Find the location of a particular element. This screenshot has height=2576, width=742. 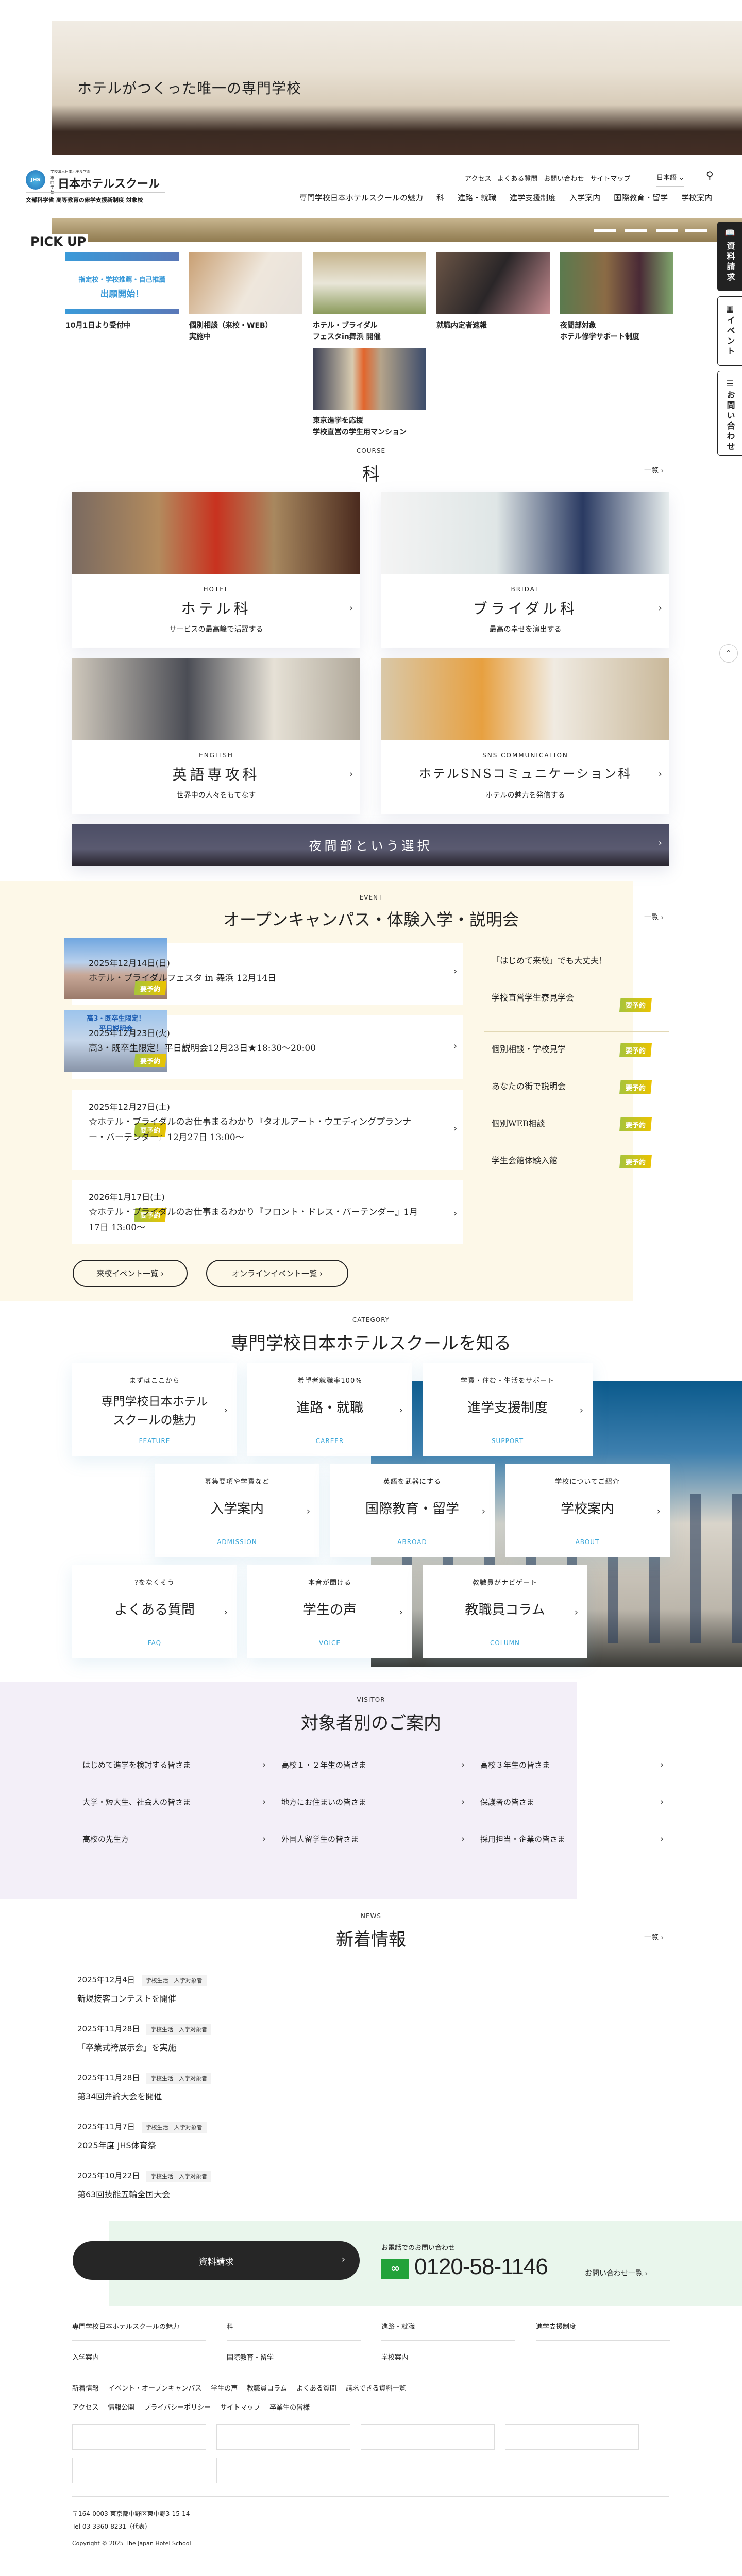

visitor-item: 大学・短大生、社会人の皆さま › is located at coordinates (176, 1802).